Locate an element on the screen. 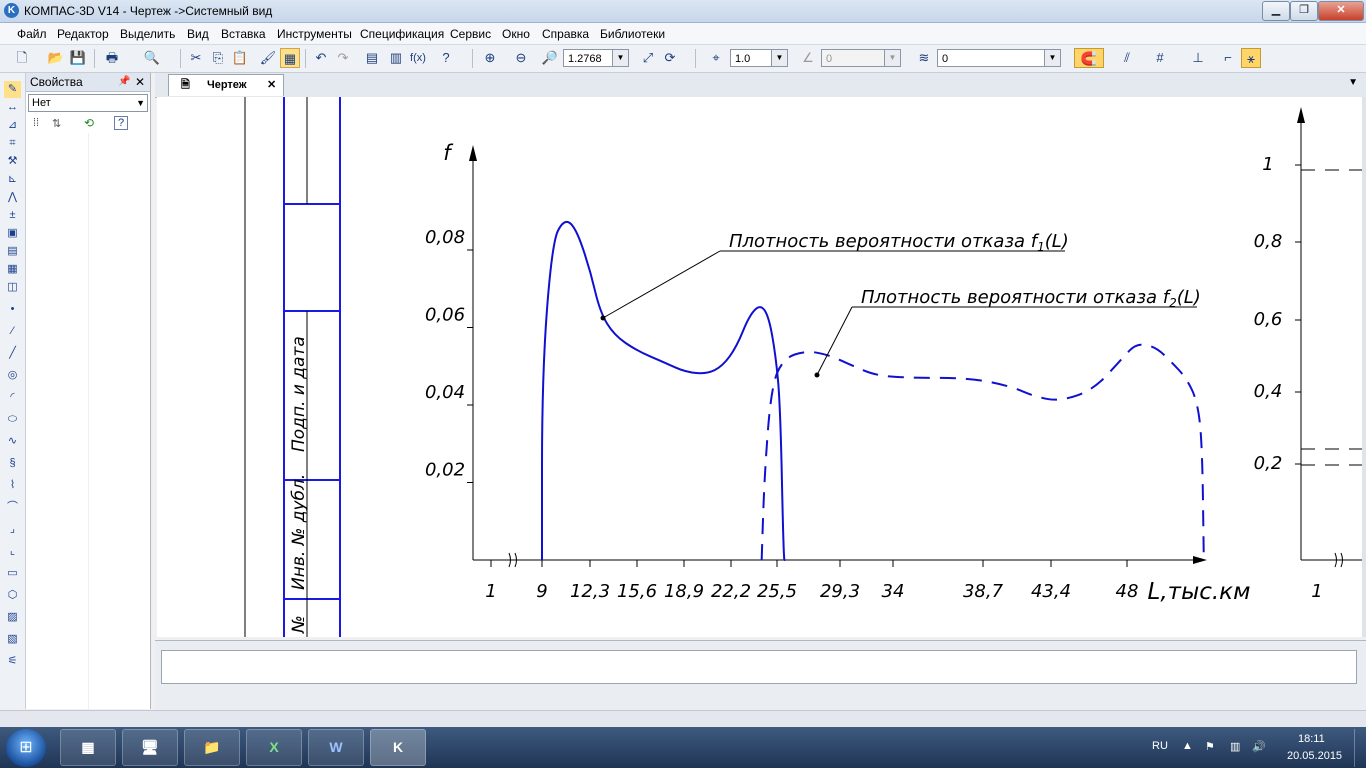 This screenshot has width=1366, height=768. close-panel-icon: ✕ is located at coordinates (140, 82).